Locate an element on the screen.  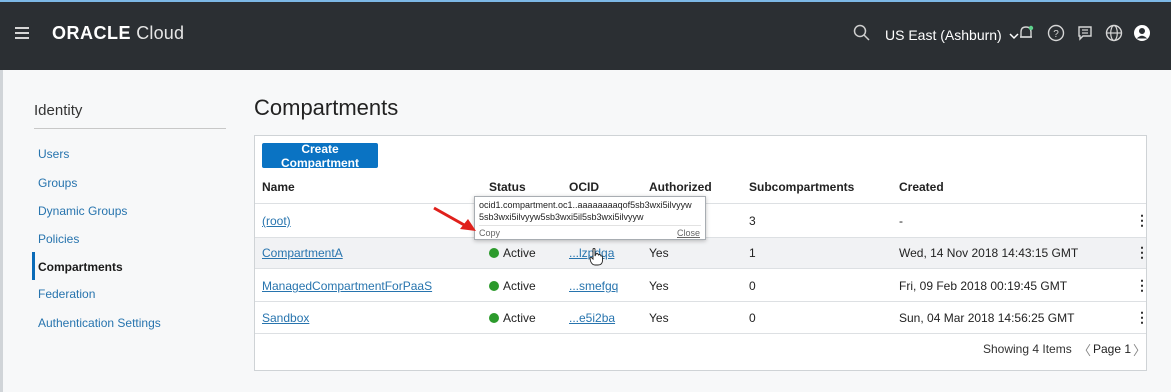
close-popover-button: Close is located at coordinates (688, 233).